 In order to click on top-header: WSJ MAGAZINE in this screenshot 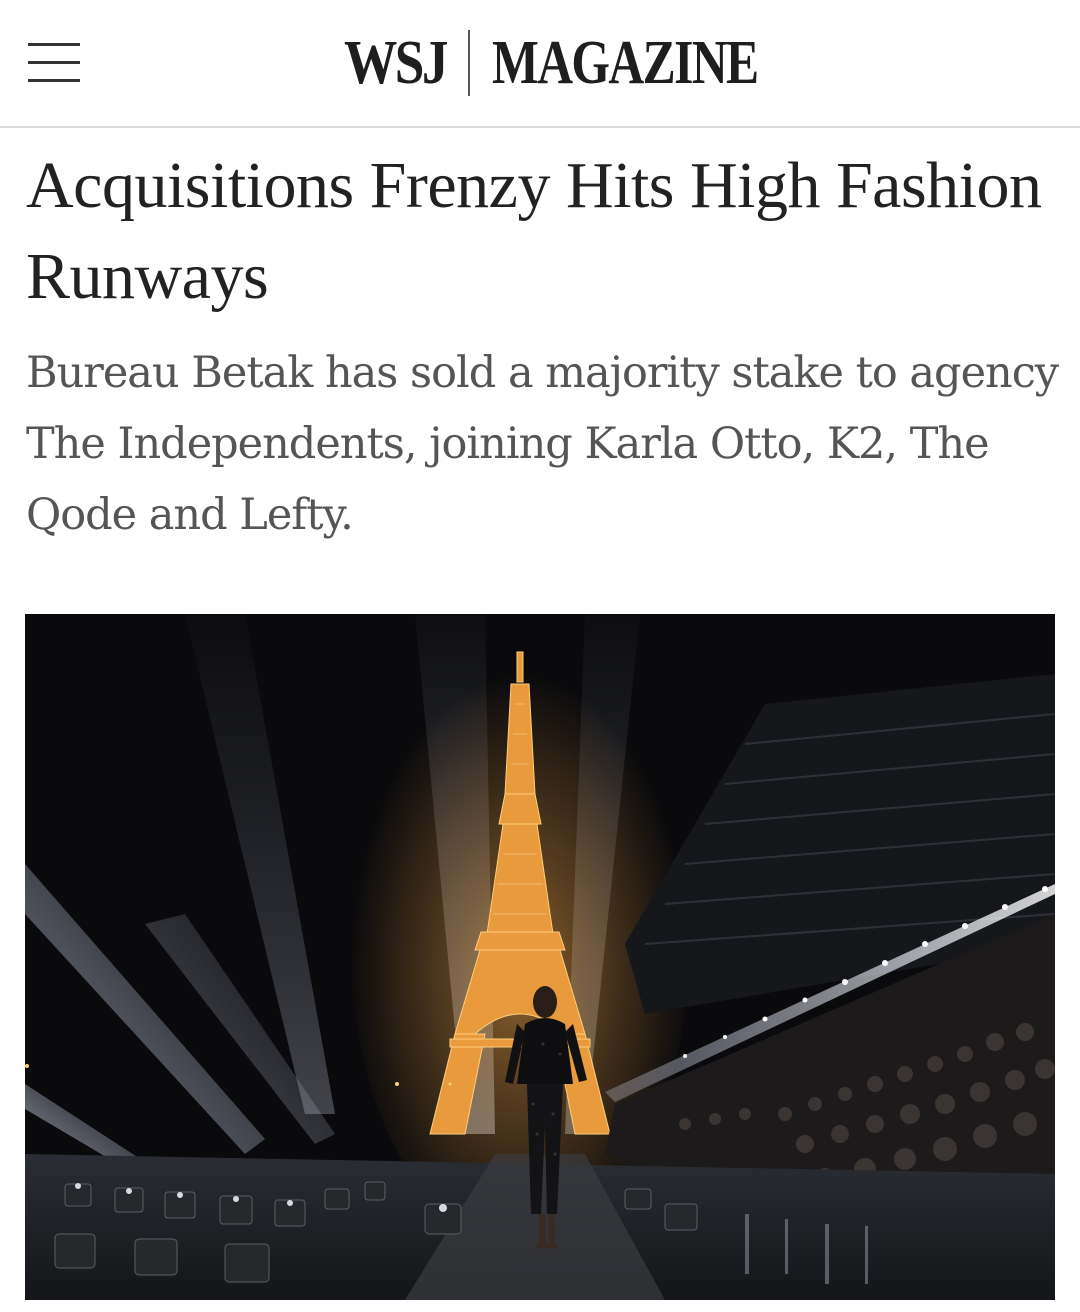, I will do `click(540, 64)`.